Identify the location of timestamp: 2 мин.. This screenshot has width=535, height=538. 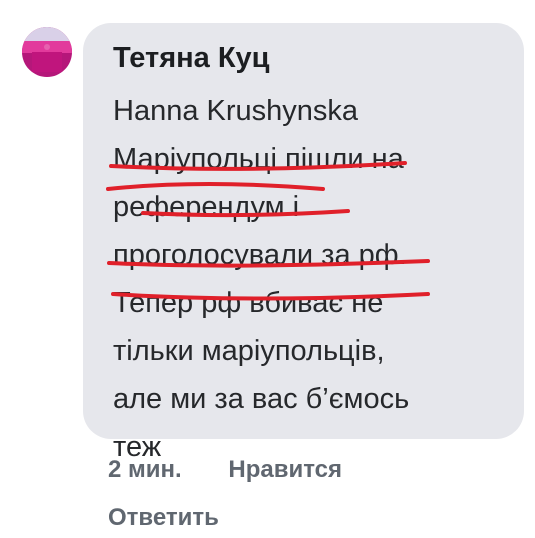
(145, 469).